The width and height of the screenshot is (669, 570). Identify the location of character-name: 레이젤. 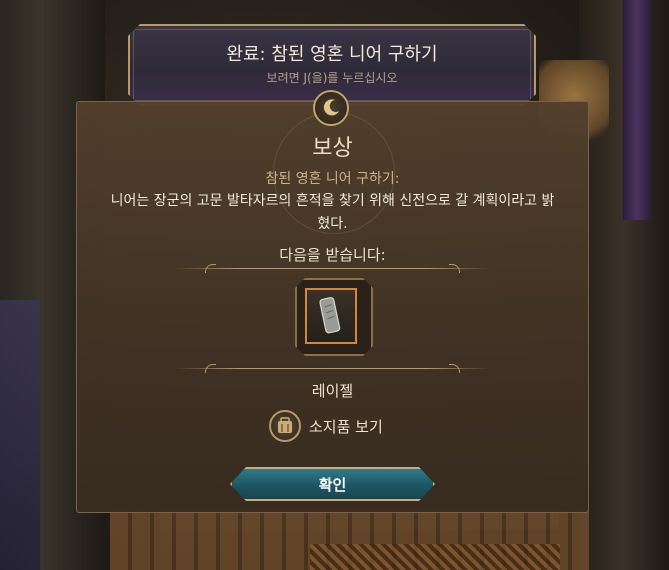
(332, 391).